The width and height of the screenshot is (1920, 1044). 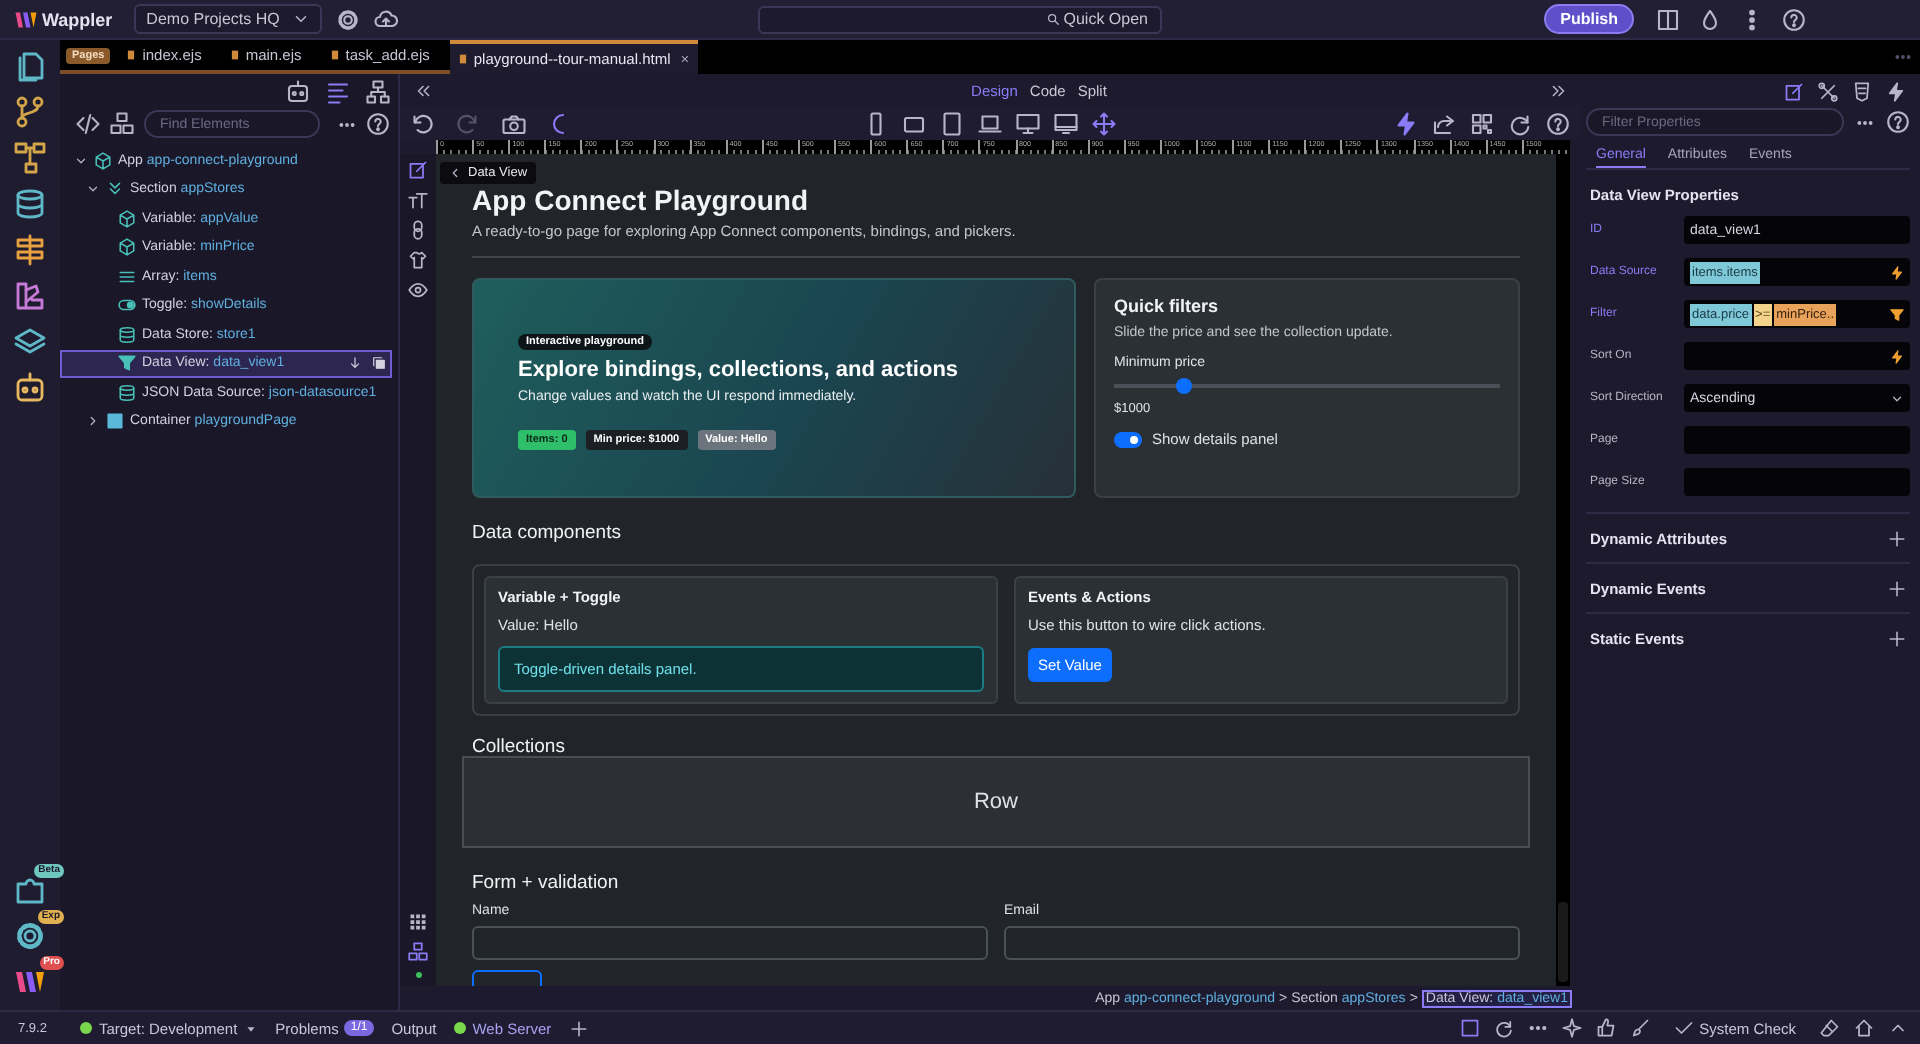 I want to click on card-title: Quick filters, so click(x=1167, y=306).